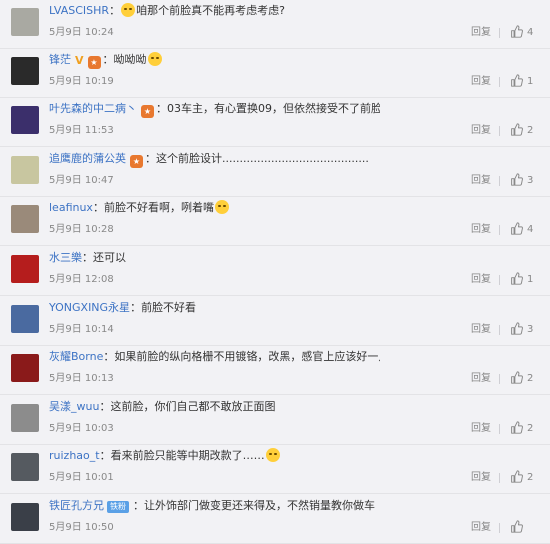 This screenshot has width=550, height=544. Describe the element at coordinates (71, 207) in the screenshot. I see `username-link: leafinux` at that location.